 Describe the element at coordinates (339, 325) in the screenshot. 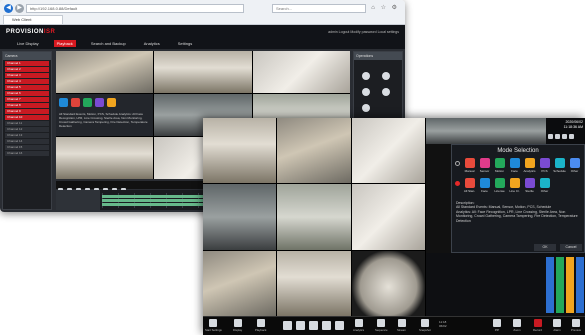

I see `fast-forward-icon` at that location.